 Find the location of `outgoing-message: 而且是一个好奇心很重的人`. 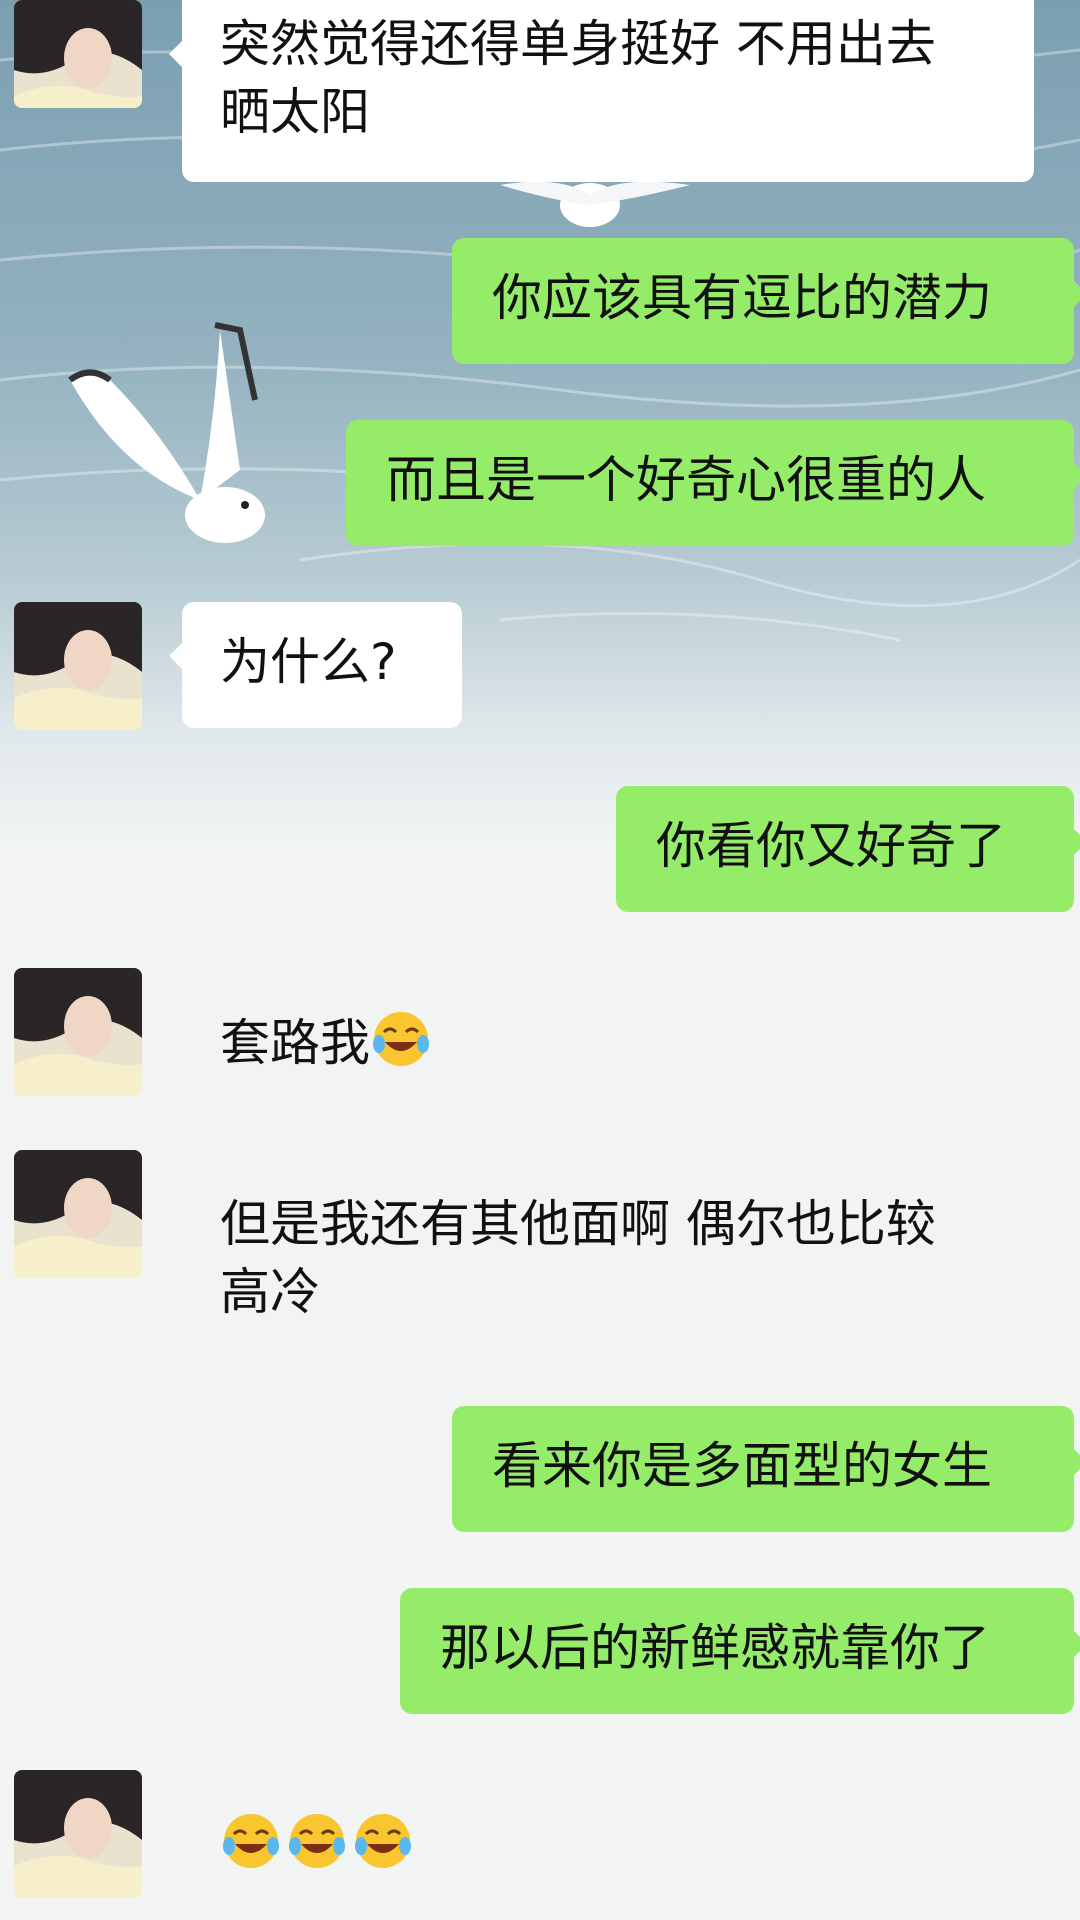

outgoing-message: 而且是一个好奇心很重的人 is located at coordinates (713, 483).